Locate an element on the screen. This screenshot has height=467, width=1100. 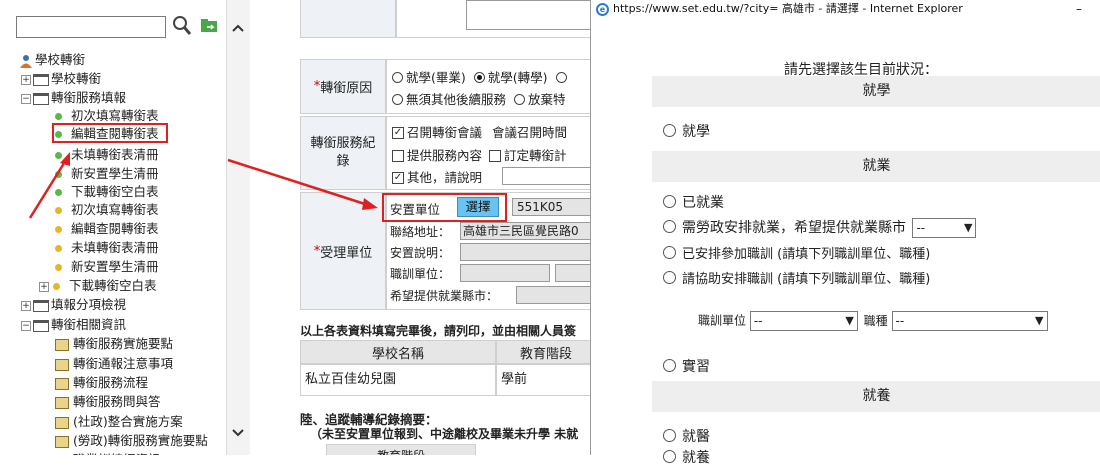
radio-request-training is located at coordinates (669, 277).